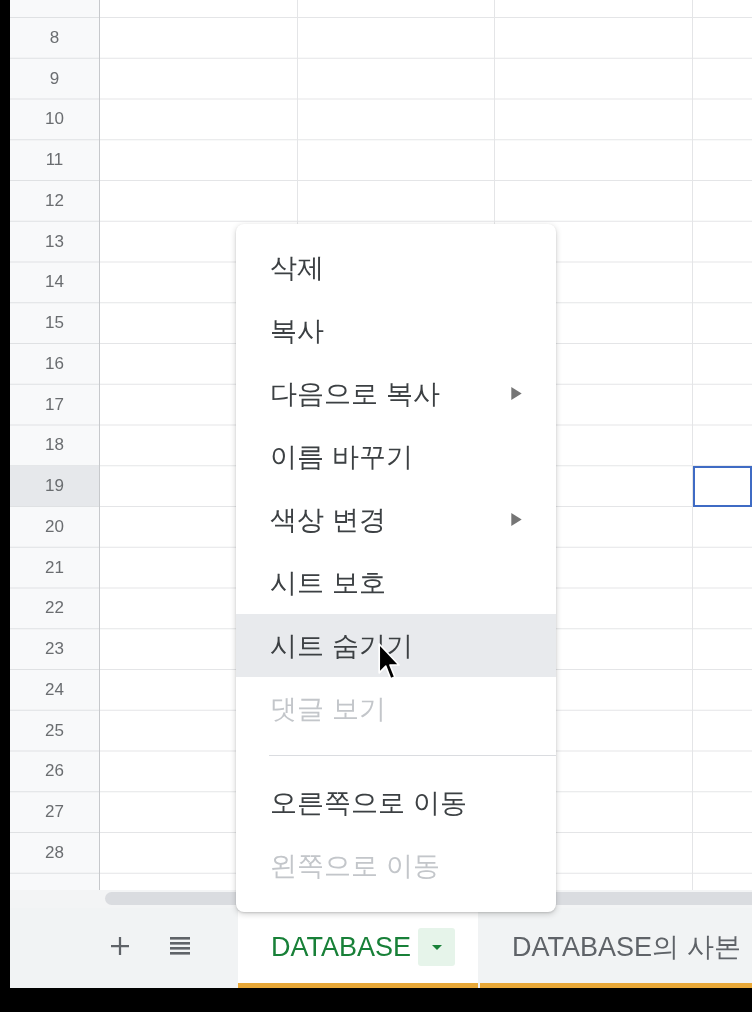 The image size is (752, 1012). Describe the element at coordinates (54, 201) in the screenshot. I see `row-number: 12` at that location.